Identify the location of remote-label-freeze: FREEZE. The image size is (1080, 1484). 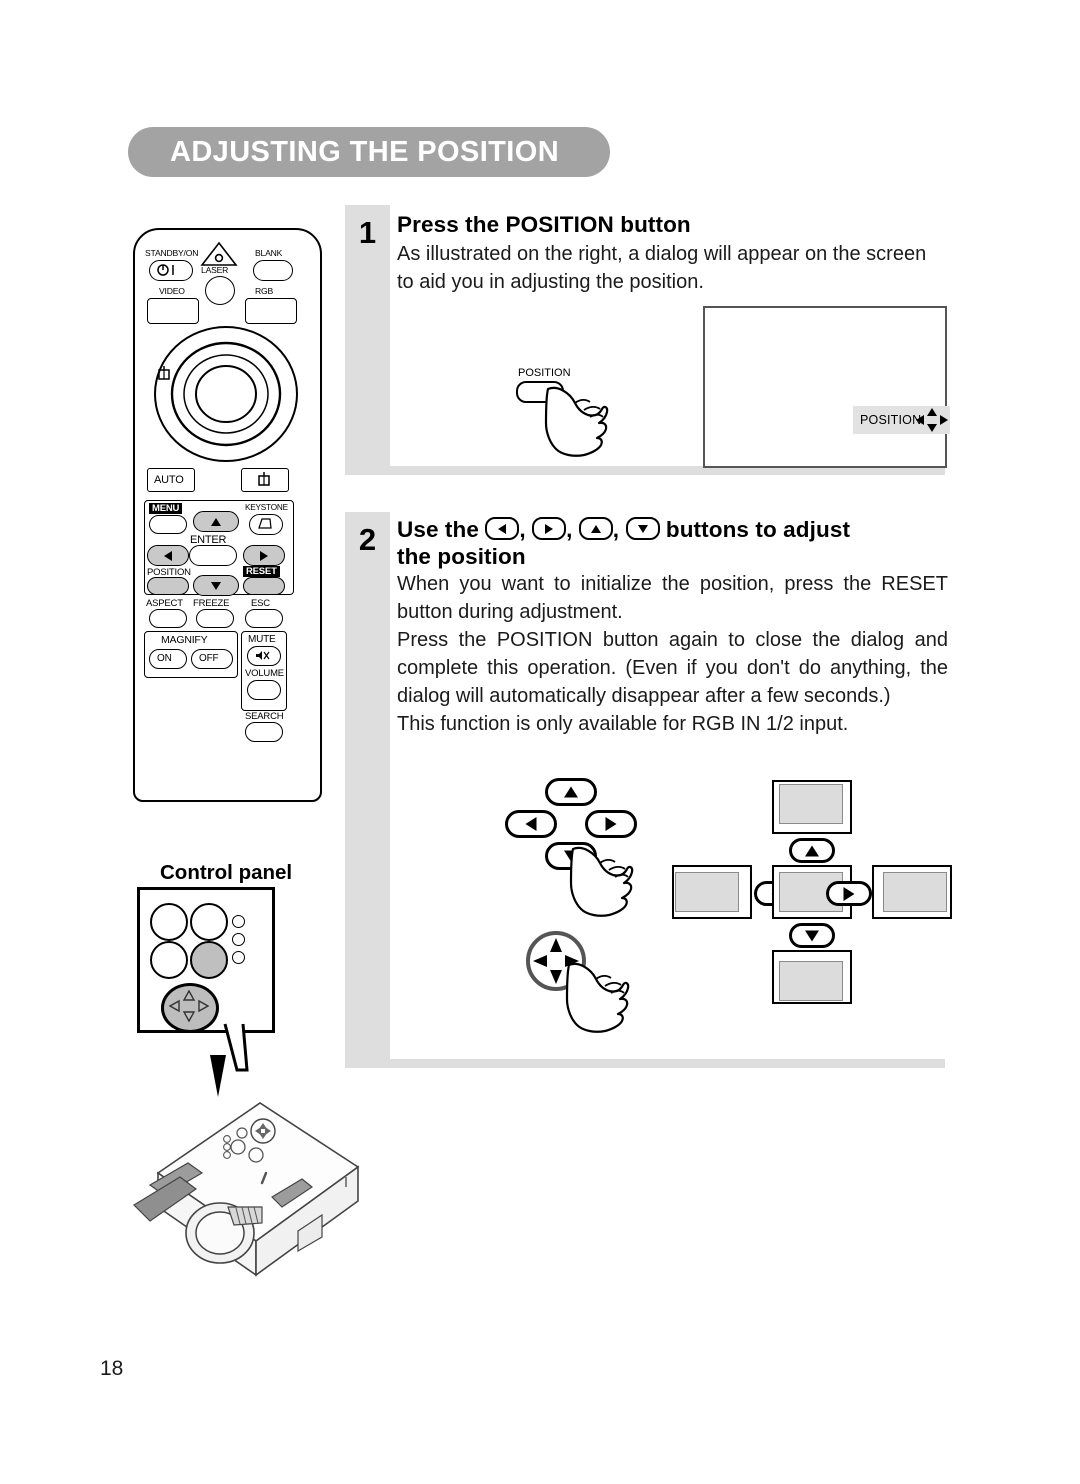
(211, 603).